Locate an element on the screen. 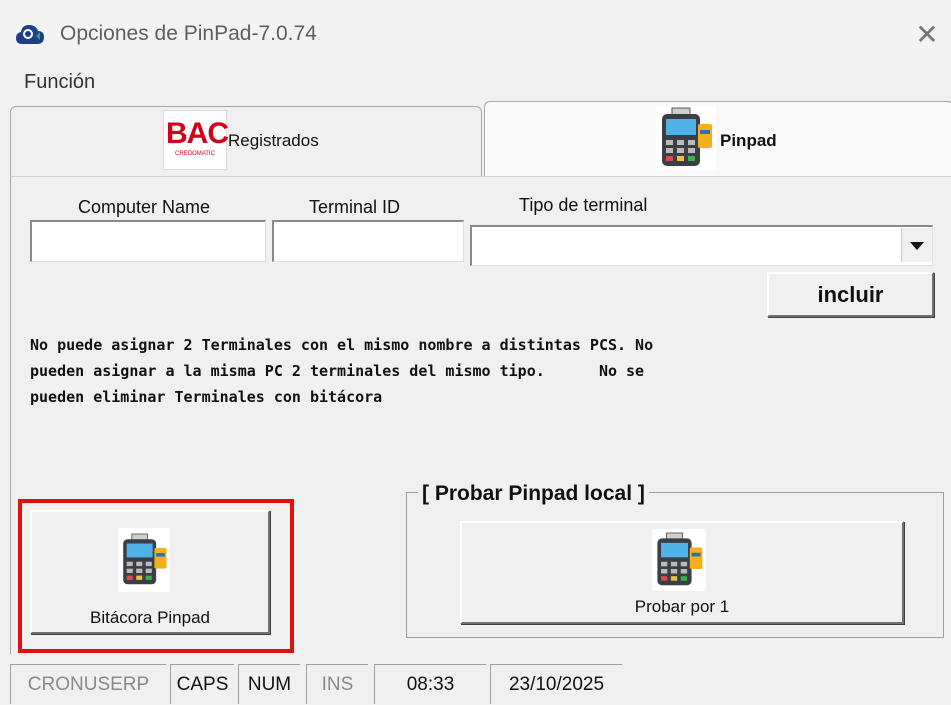 The image size is (951, 705). probar-por-1-button: Probar por 1 is located at coordinates (682, 572).